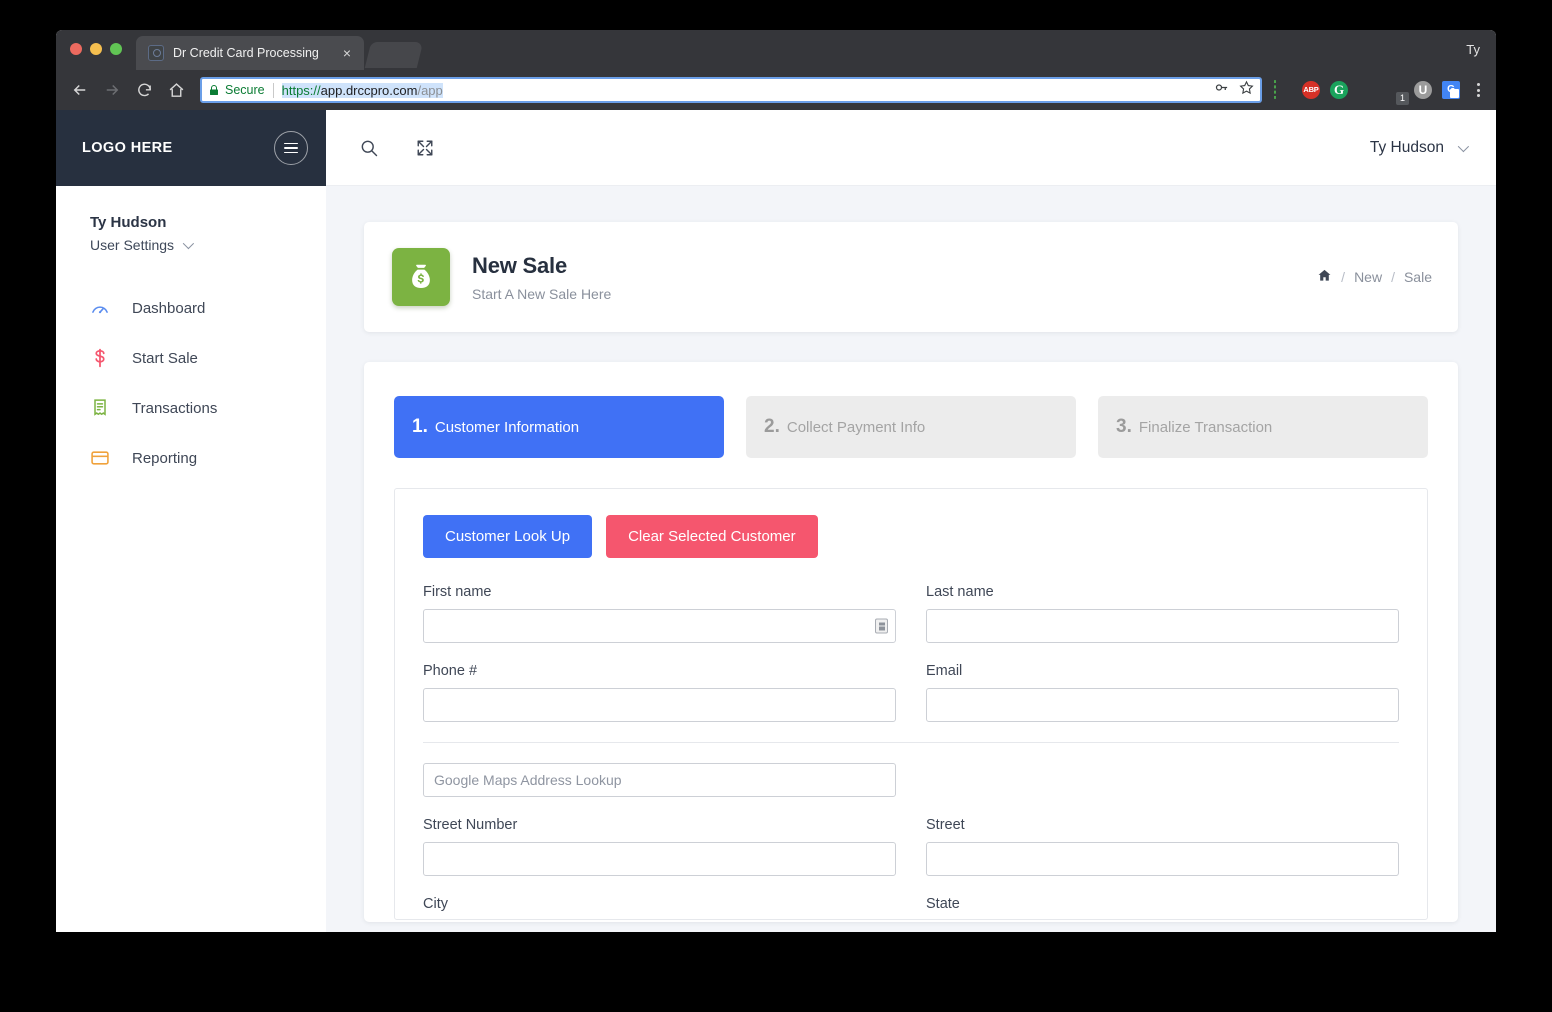  Describe the element at coordinates (911, 846) in the screenshot. I see `street-field-row: Street Number Street` at that location.